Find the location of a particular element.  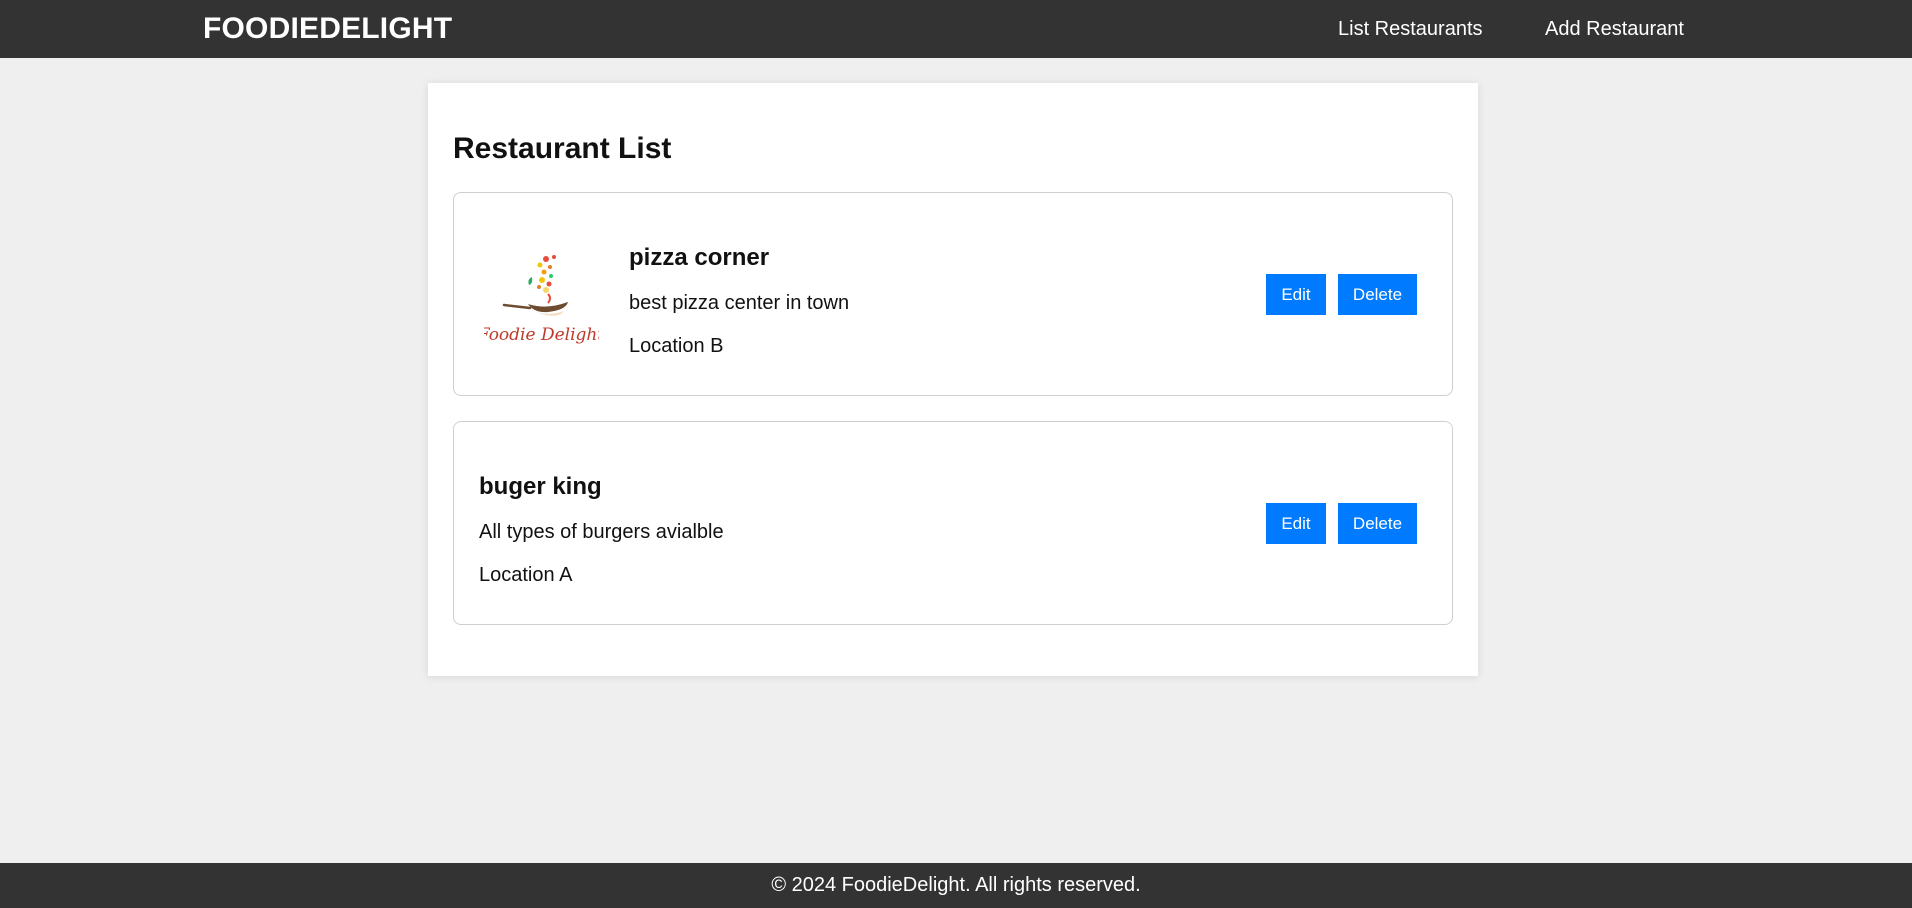

restaurant-logo-image: Foodie Delight is located at coordinates (541, 300).